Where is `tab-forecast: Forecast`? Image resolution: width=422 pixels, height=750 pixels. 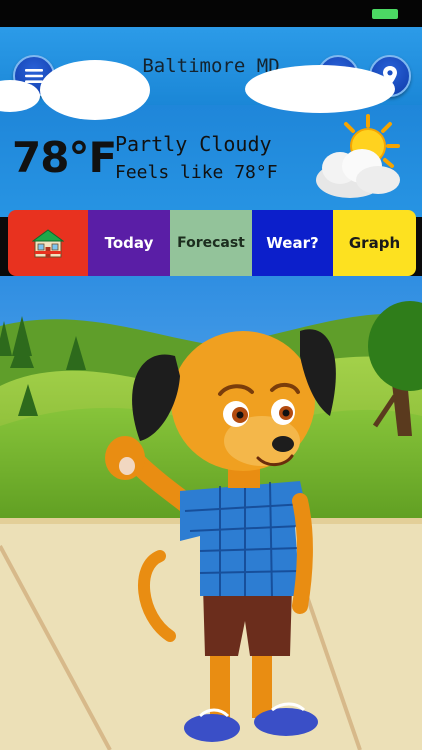
tab-forecast: Forecast is located at coordinates (211, 243).